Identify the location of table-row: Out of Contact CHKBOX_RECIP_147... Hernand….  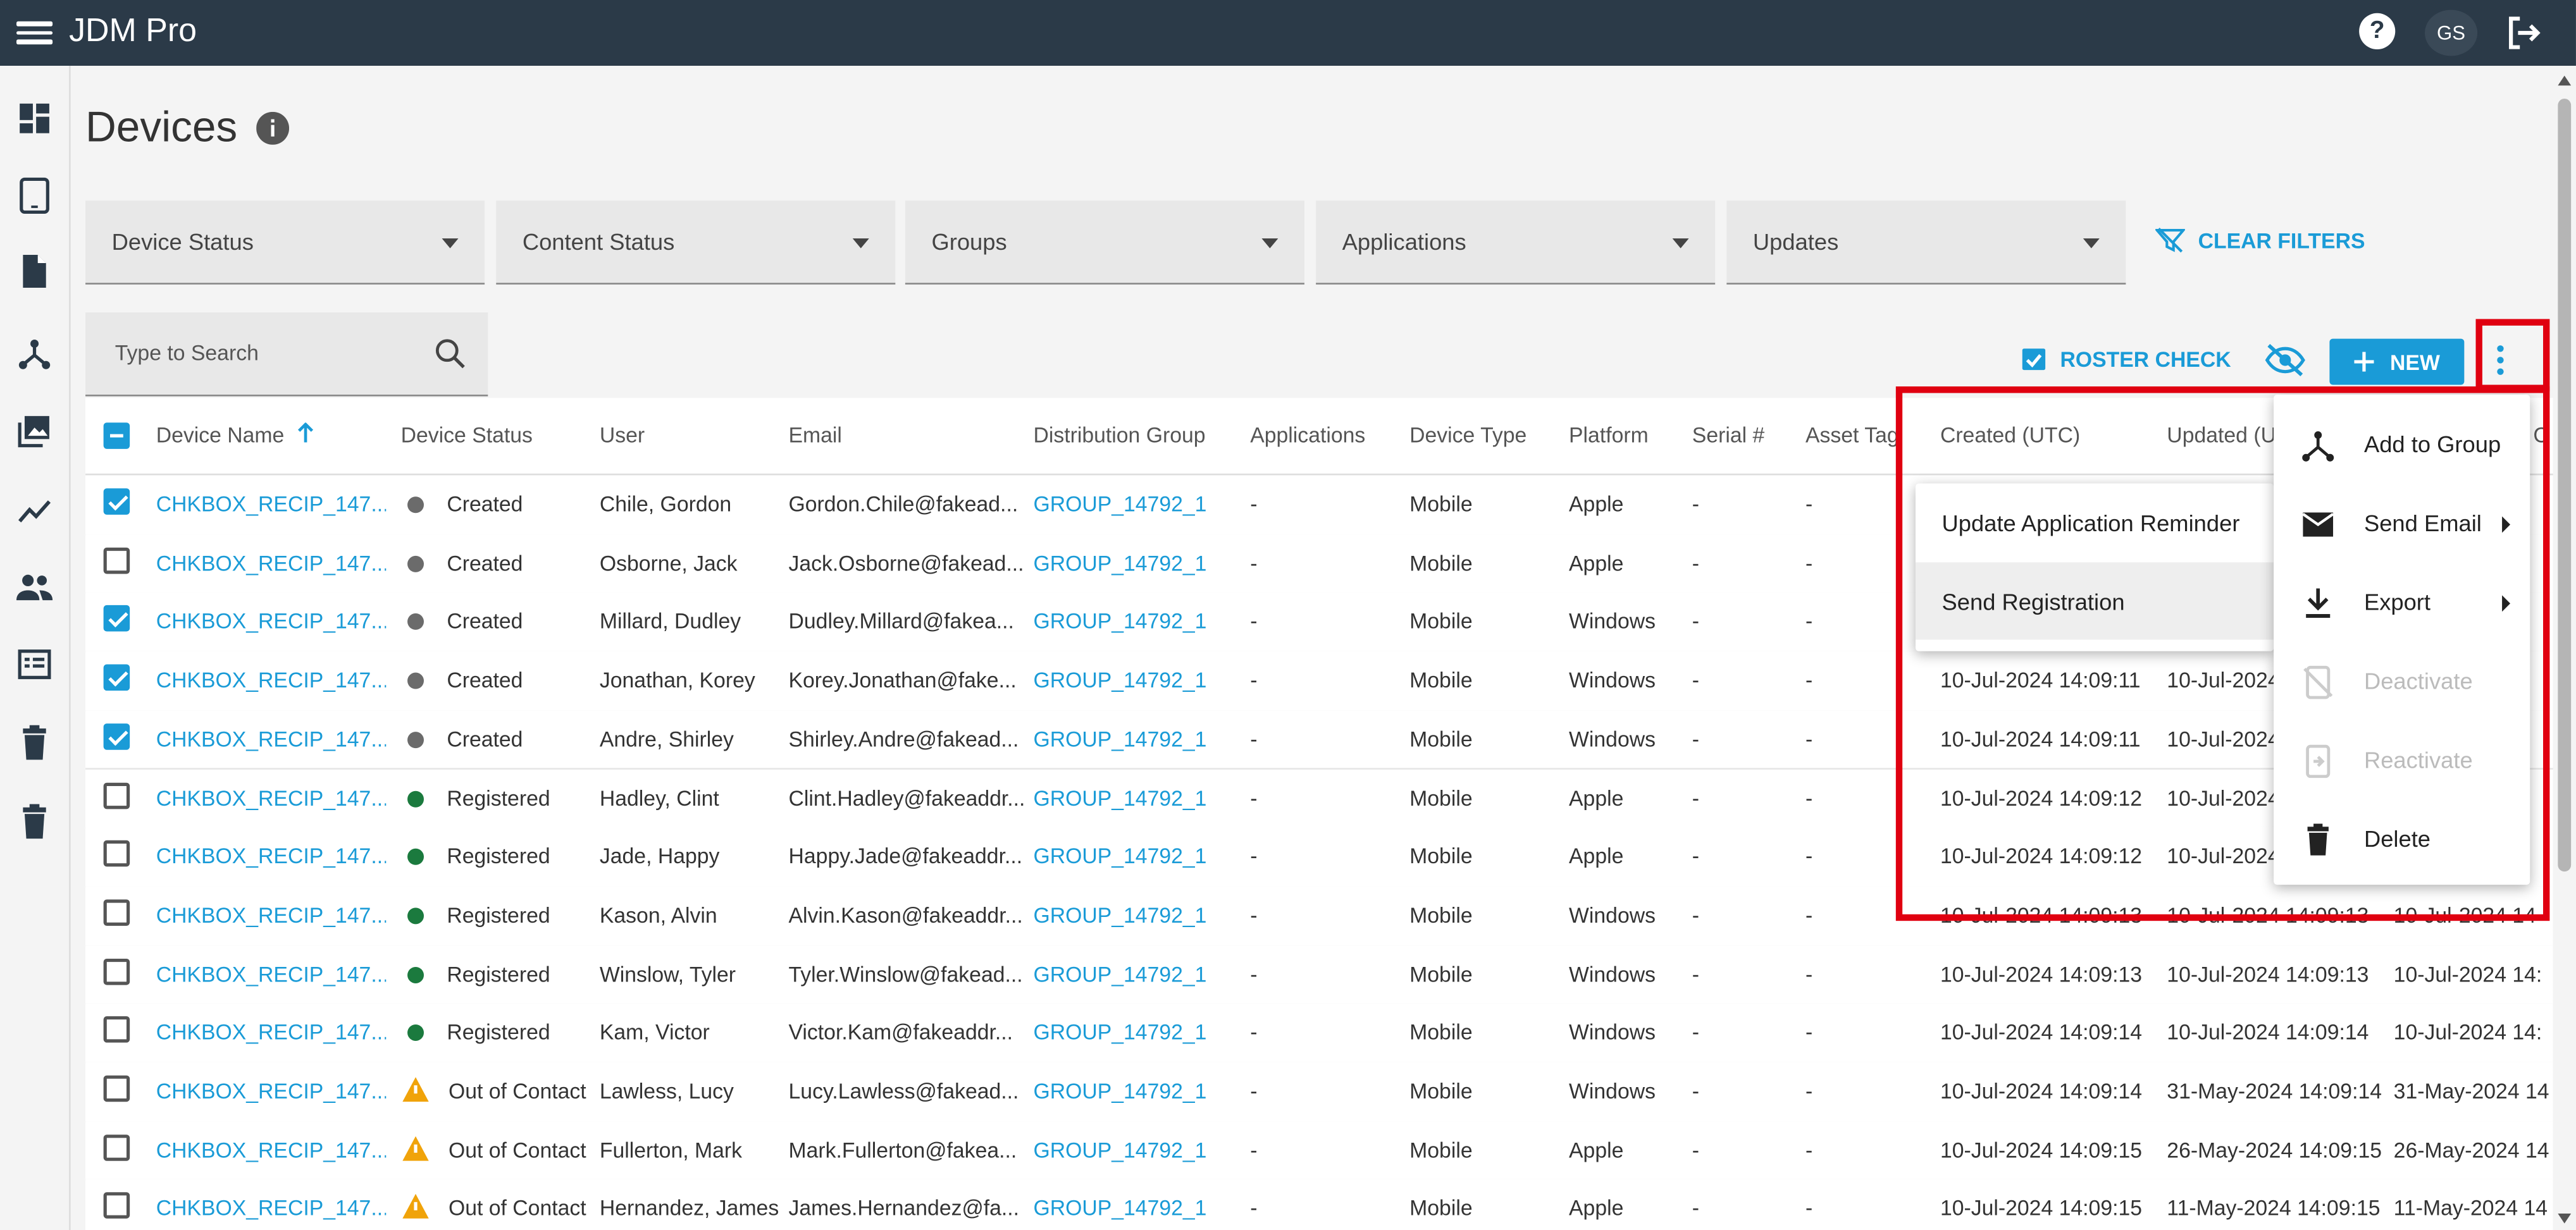
(1331, 1204).